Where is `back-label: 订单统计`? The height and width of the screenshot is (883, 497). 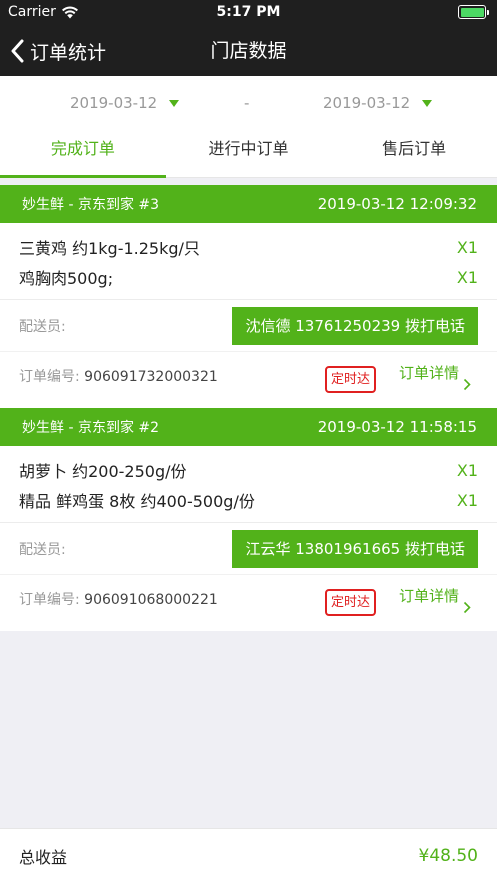 back-label: 订单统计 is located at coordinates (68, 52).